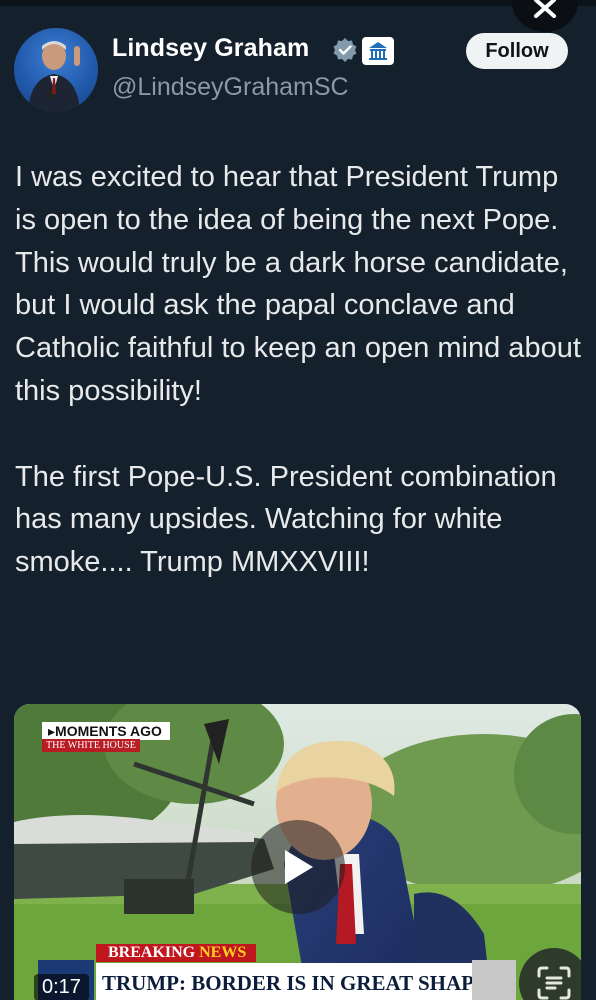  Describe the element at coordinates (292, 981) in the screenshot. I see `chyron-headline: TRUMP: BORDER IS IN GREAT SHAPE` at that location.